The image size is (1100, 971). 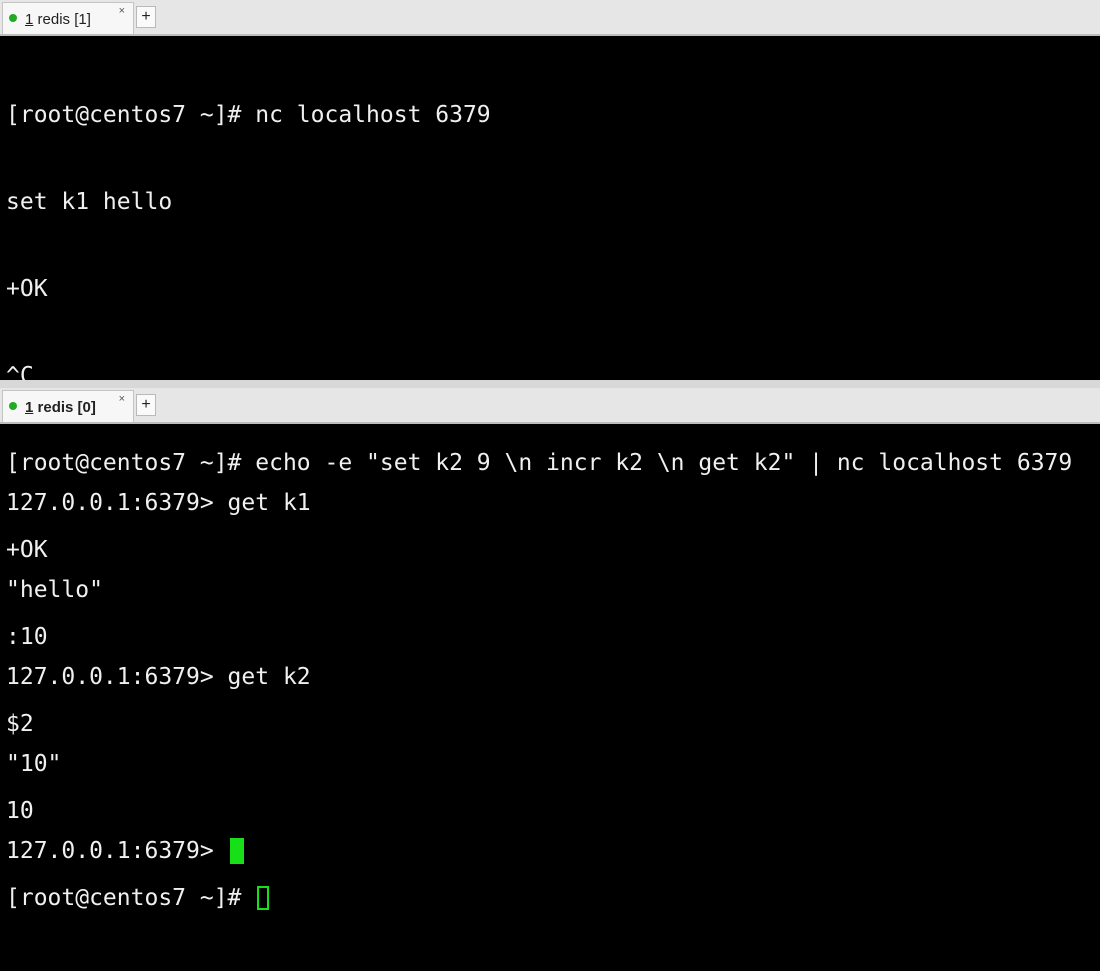 What do you see at coordinates (117, 851) in the screenshot?
I see `redis-prompt: 127.0.0.1:6379>` at bounding box center [117, 851].